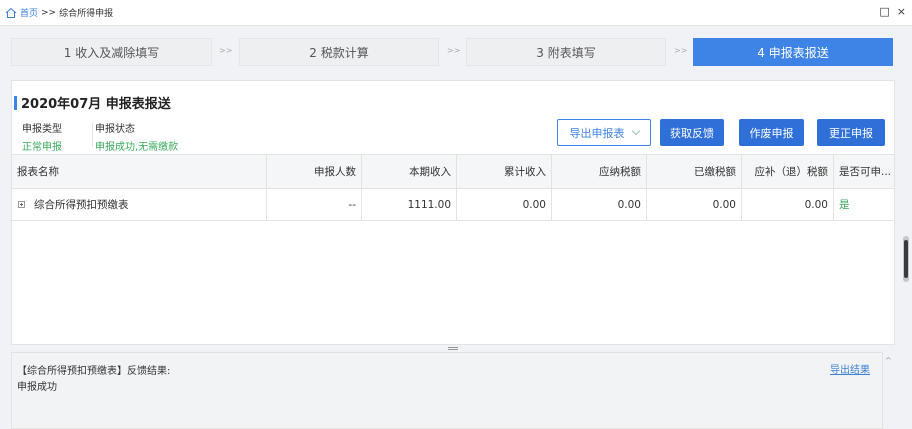  What do you see at coordinates (788, 171) in the screenshot?
I see `column-header: 应补（退）税额` at bounding box center [788, 171].